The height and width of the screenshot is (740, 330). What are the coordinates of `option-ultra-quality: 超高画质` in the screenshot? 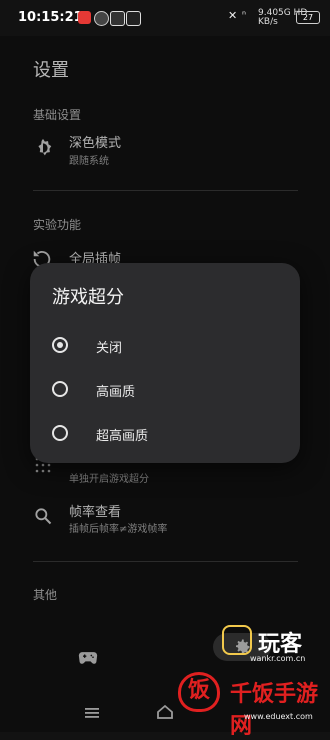 It's located at (165, 435).